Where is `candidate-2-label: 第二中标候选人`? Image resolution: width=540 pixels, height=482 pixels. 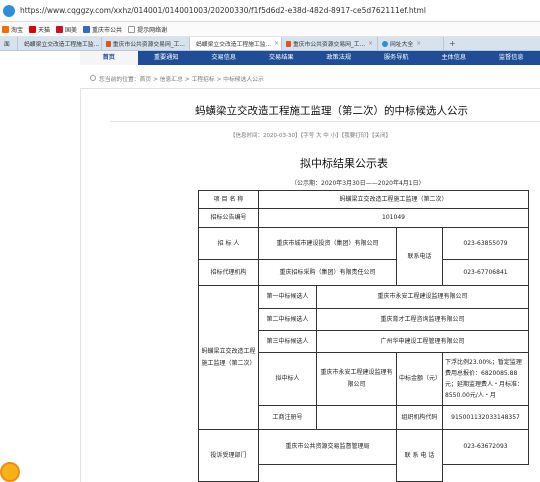 candidate-2-label: 第二中标候选人 is located at coordinates (287, 319).